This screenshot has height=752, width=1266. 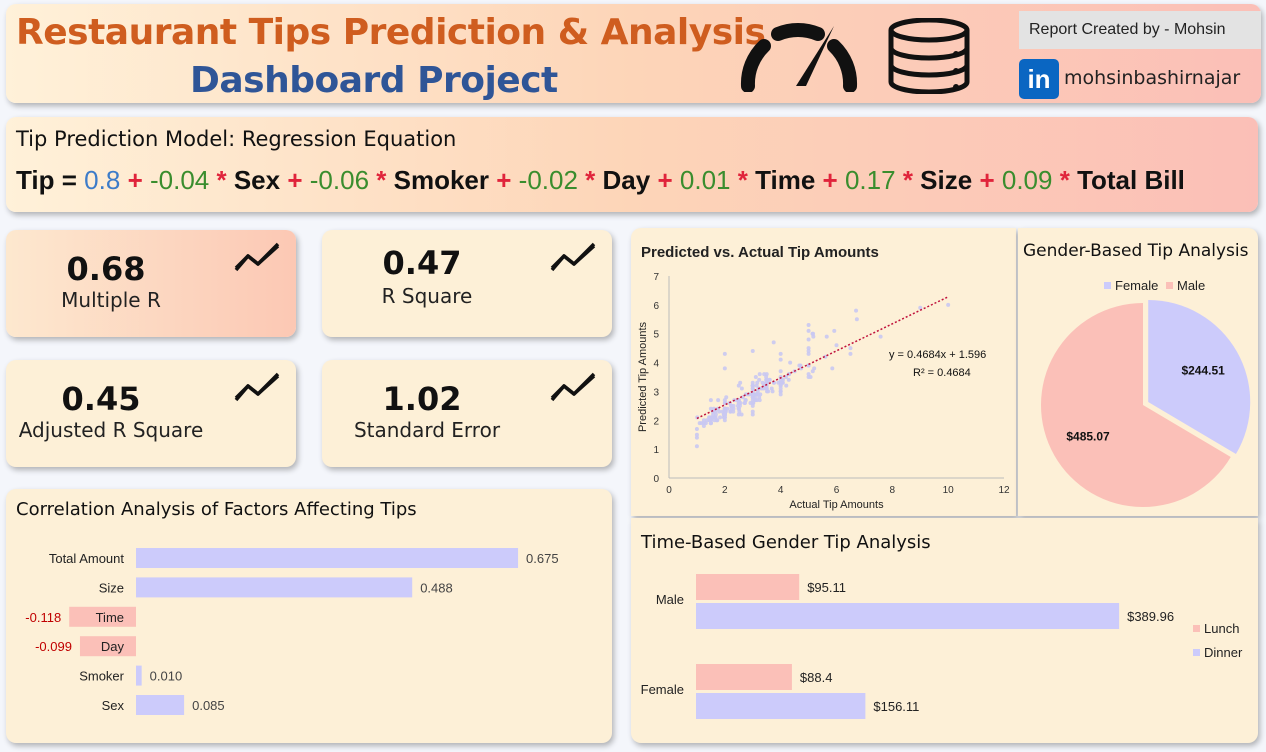 What do you see at coordinates (422, 263) in the screenshot?
I see `kpi-value: 0.47` at bounding box center [422, 263].